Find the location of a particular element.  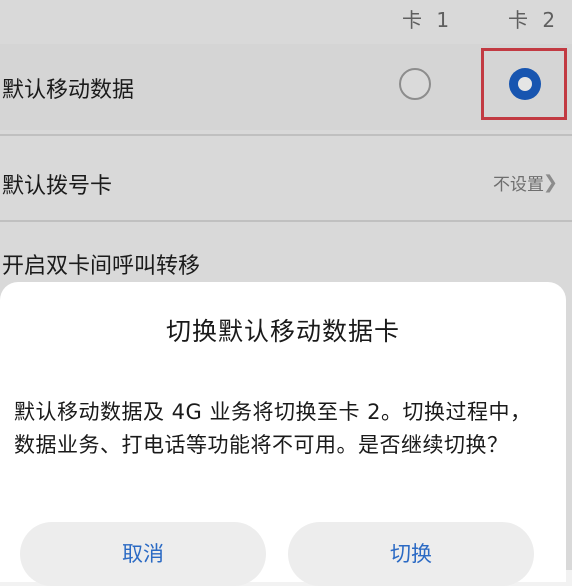

dialog-title: 切换默认移动数据卡 is located at coordinates (282, 331).